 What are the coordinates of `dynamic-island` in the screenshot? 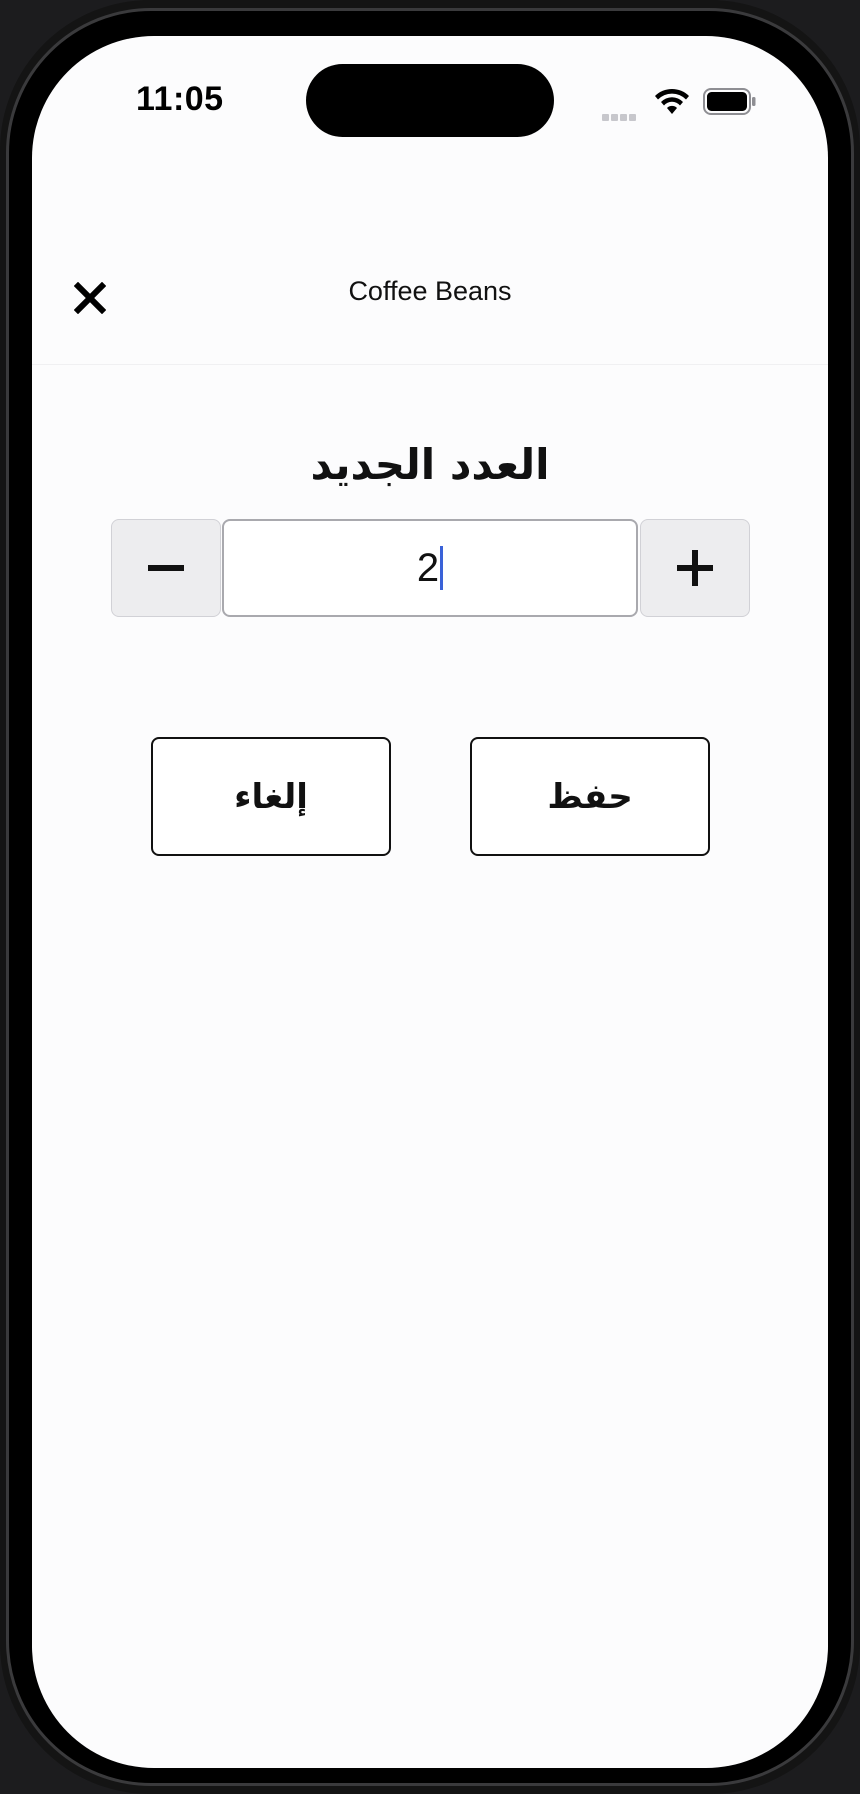 It's located at (430, 100).